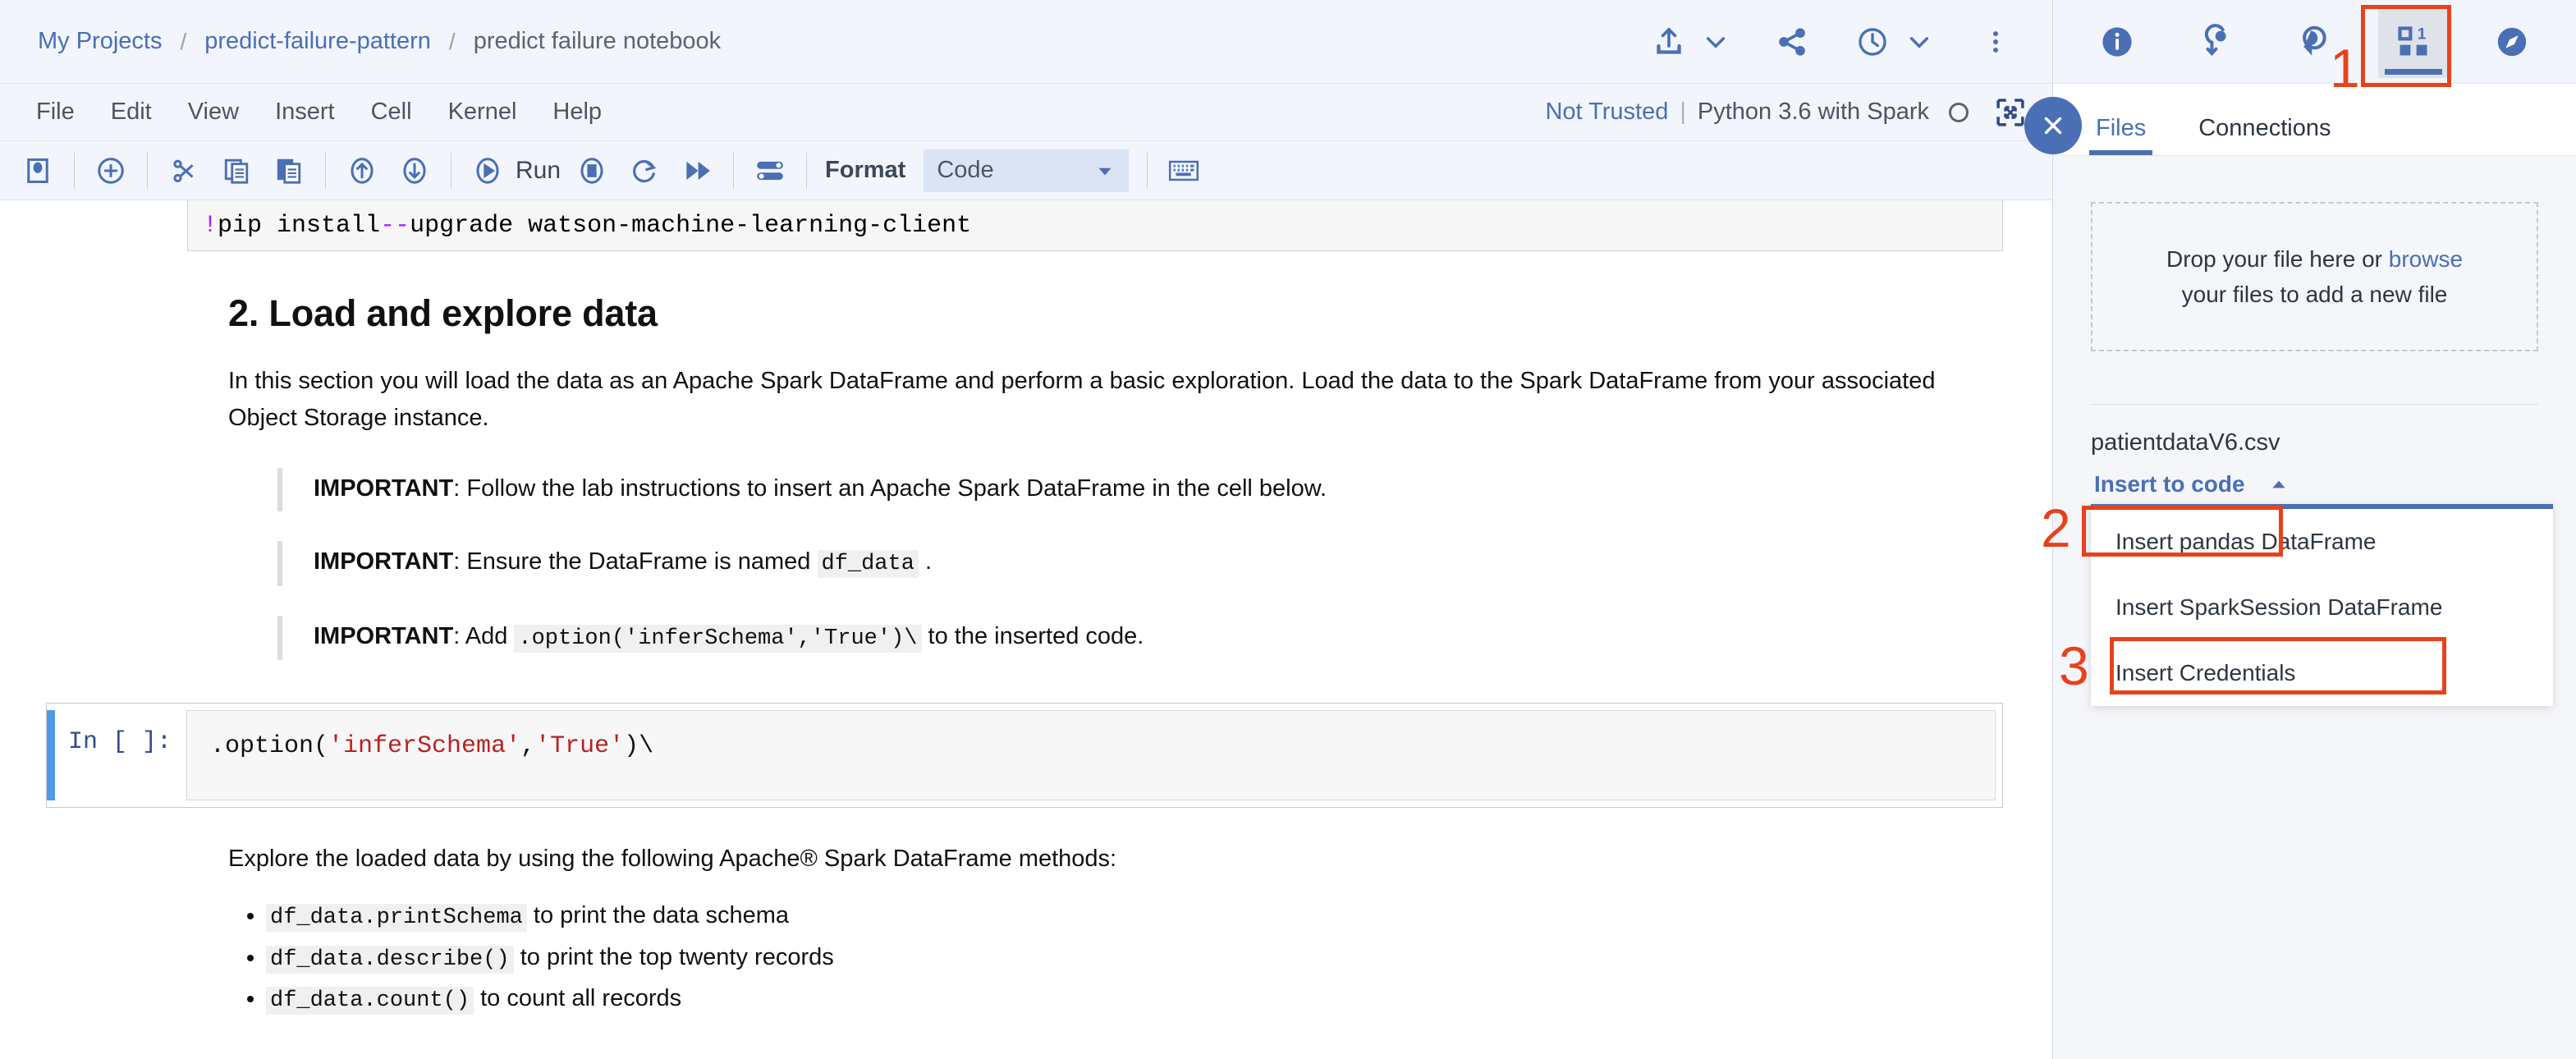 The image size is (2576, 1059). Describe the element at coordinates (305, 112) in the screenshot. I see `menu-insert: Insert` at that location.